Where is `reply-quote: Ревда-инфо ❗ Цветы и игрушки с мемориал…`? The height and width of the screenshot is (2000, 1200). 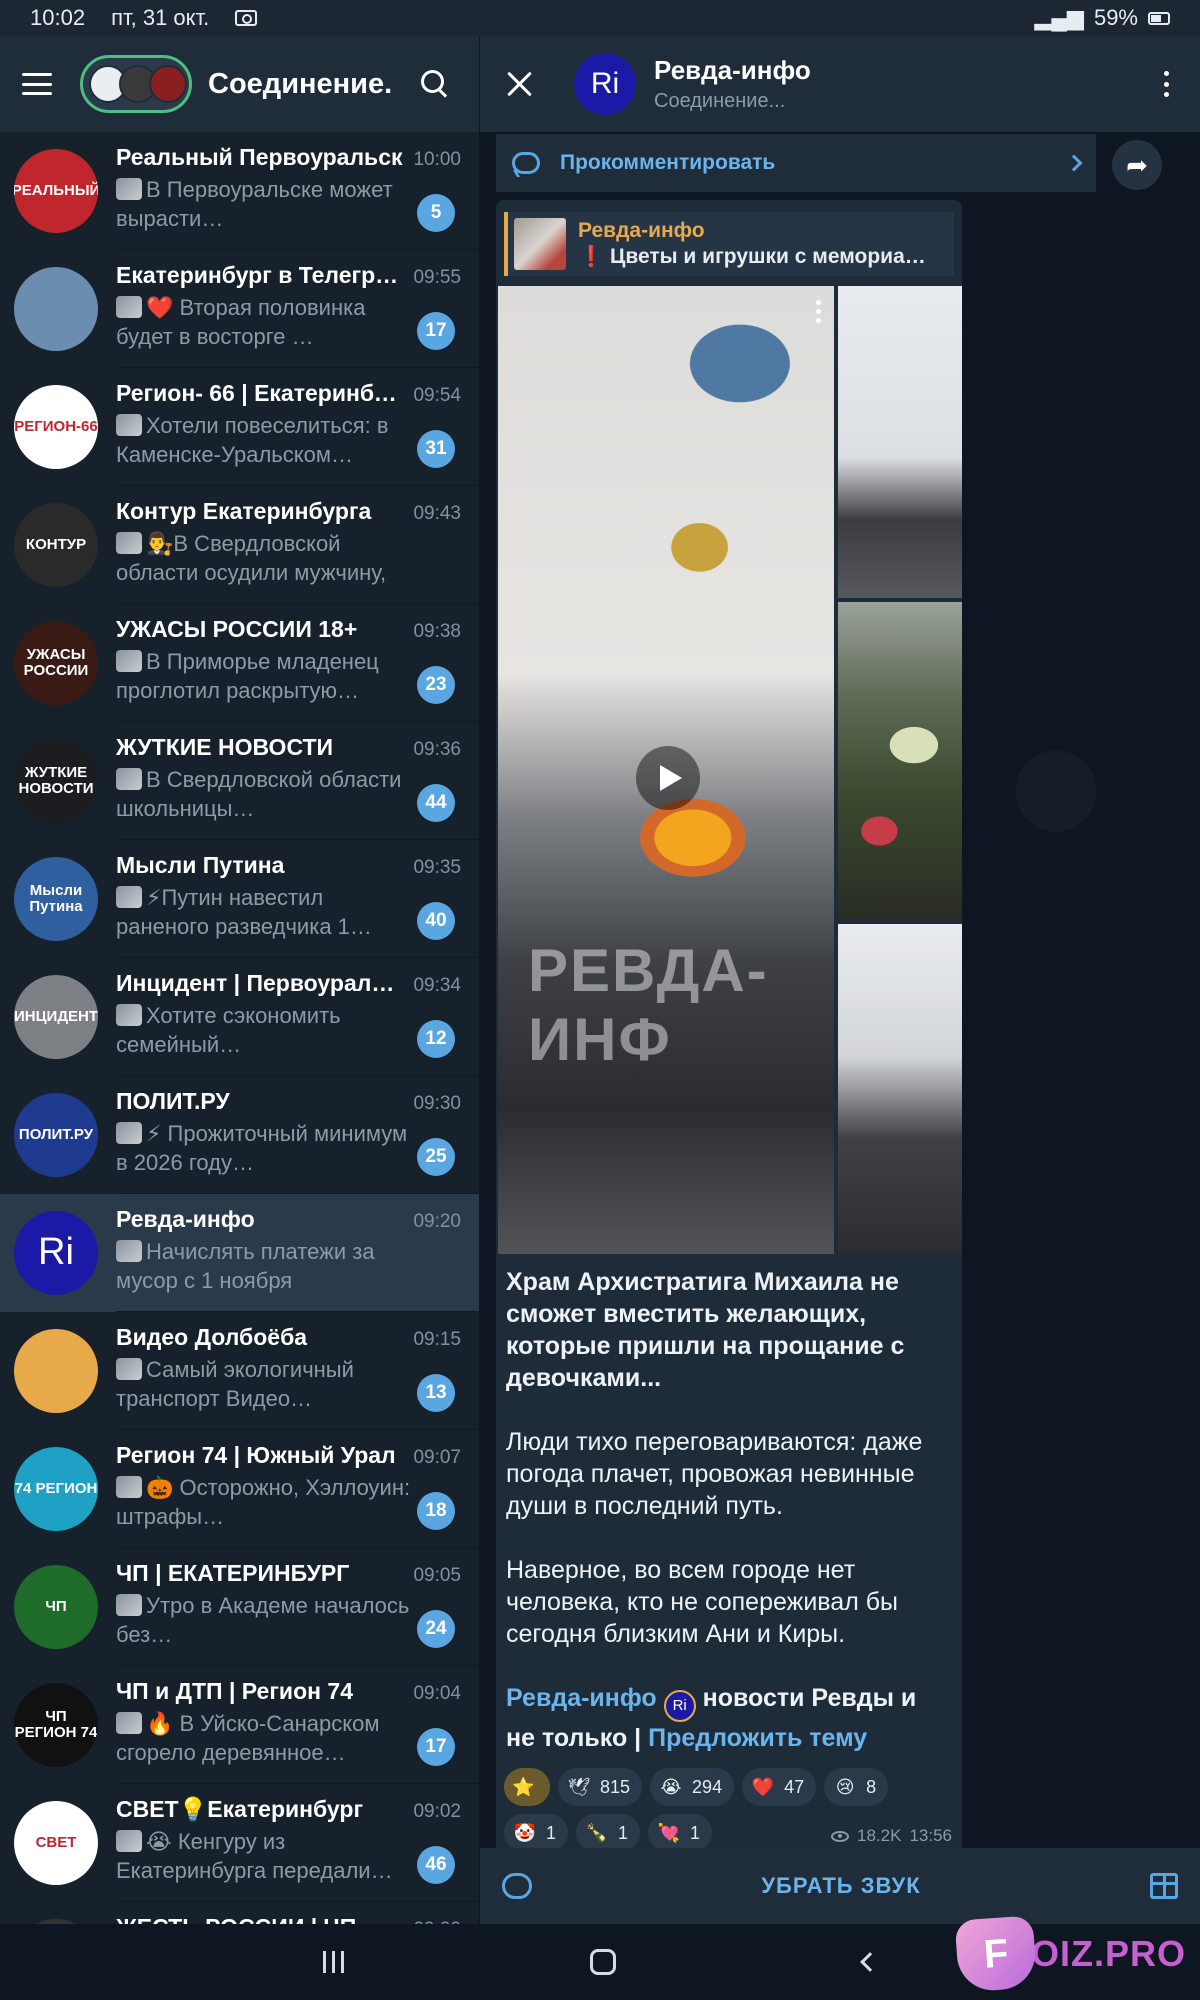 reply-quote: Ревда-инфо ❗ Цветы и игрушки с мемориал… is located at coordinates (729, 244).